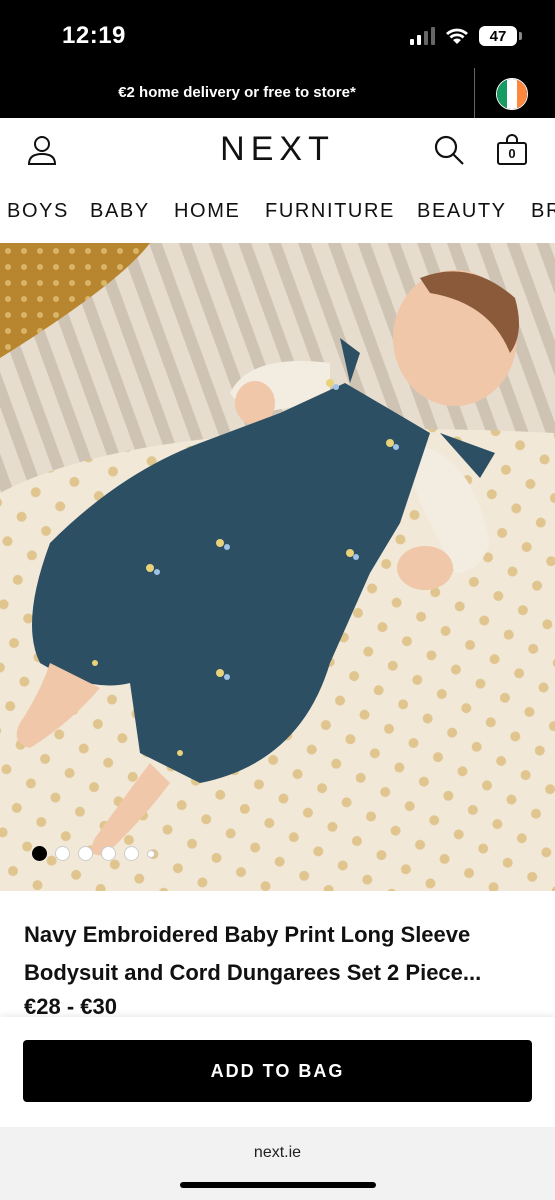  Describe the element at coordinates (93, 853) in the screenshot. I see `gallery-dots` at that location.